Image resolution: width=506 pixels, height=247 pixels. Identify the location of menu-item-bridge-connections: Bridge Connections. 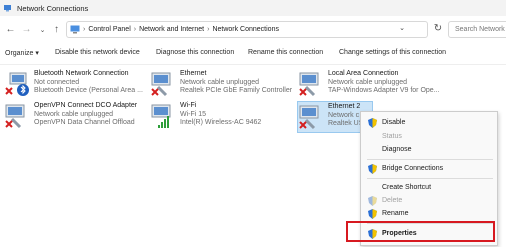
(429, 169).